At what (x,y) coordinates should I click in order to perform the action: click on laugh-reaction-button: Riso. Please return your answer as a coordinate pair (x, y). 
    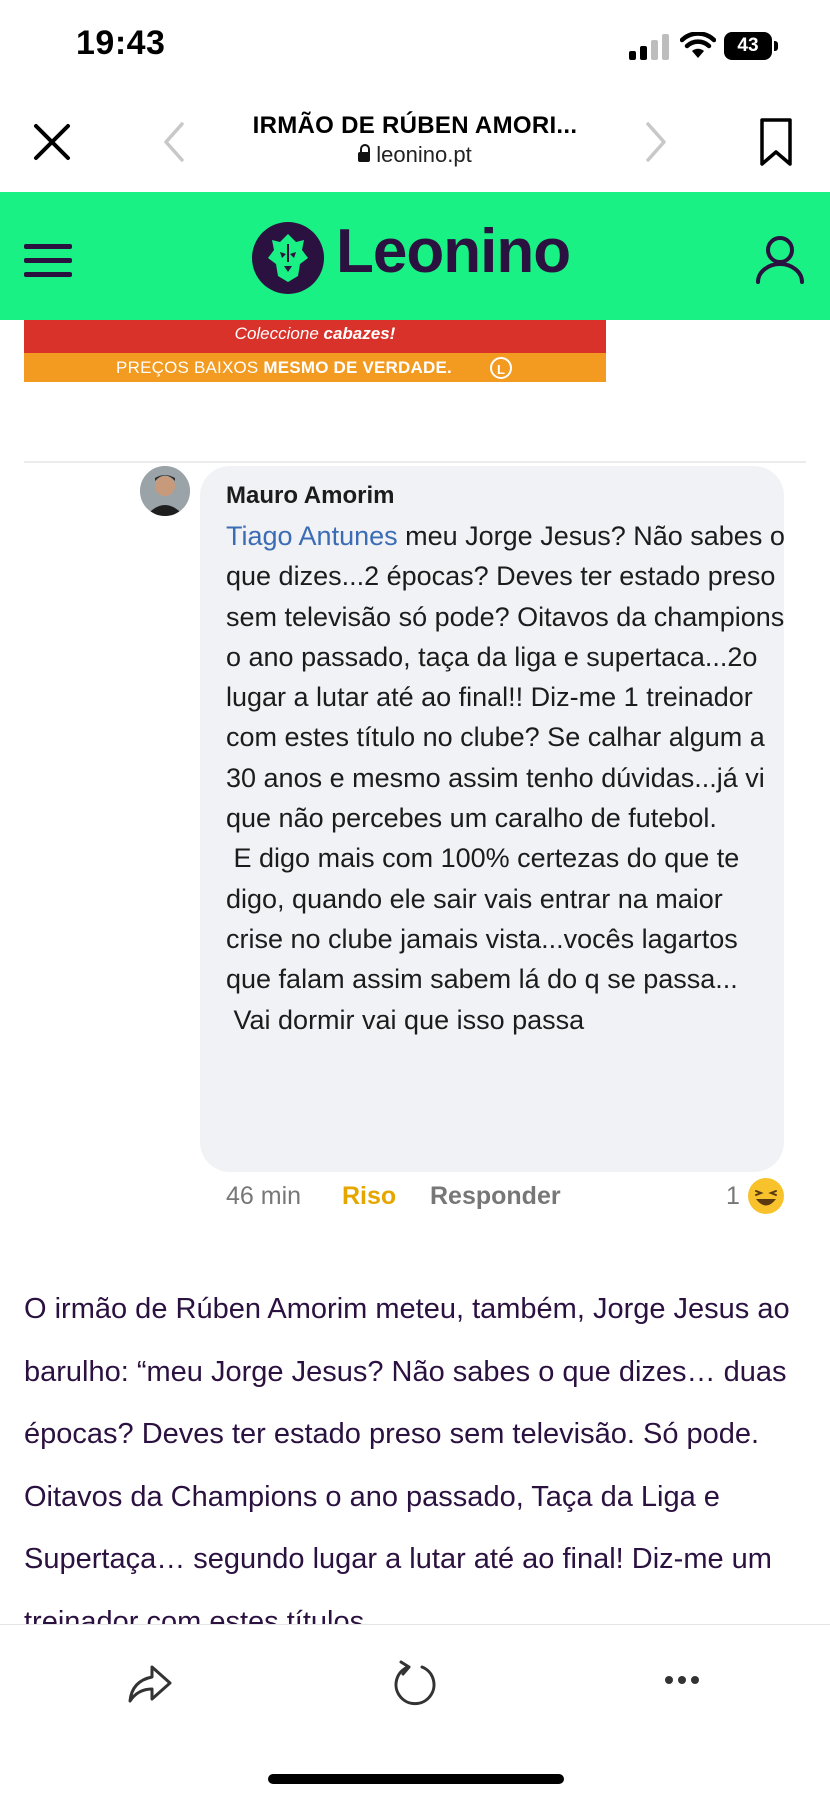
    Looking at the image, I should click on (369, 1196).